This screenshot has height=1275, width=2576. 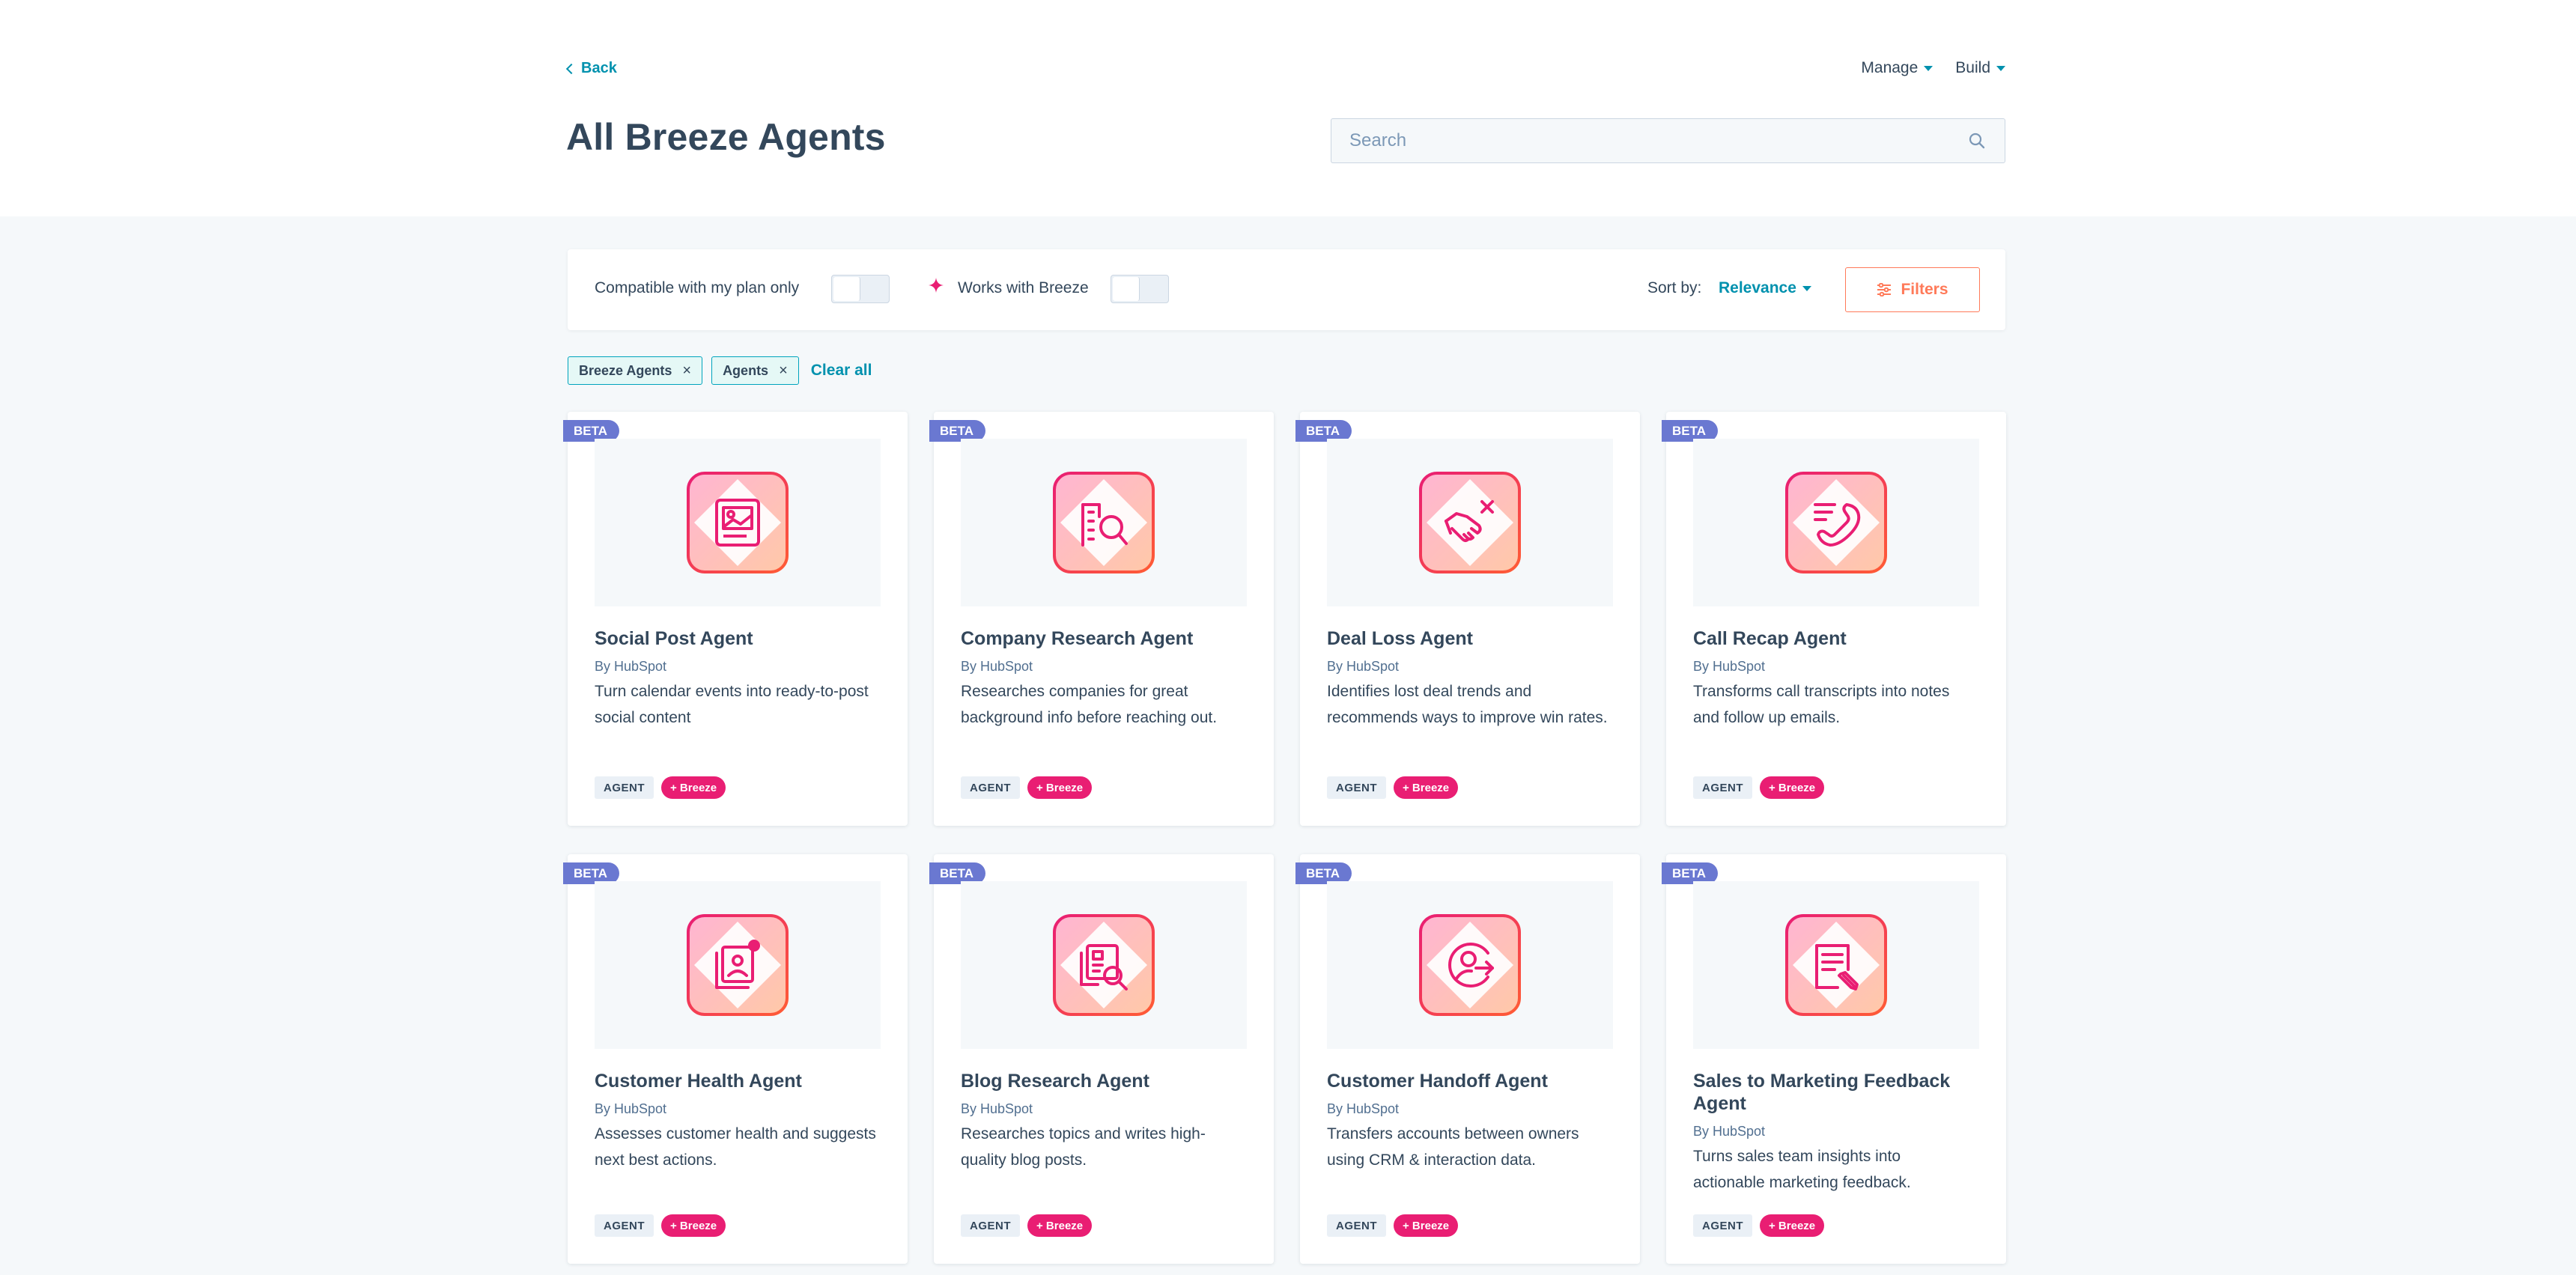 I want to click on card-title: Customer Health Agent, so click(x=698, y=1081).